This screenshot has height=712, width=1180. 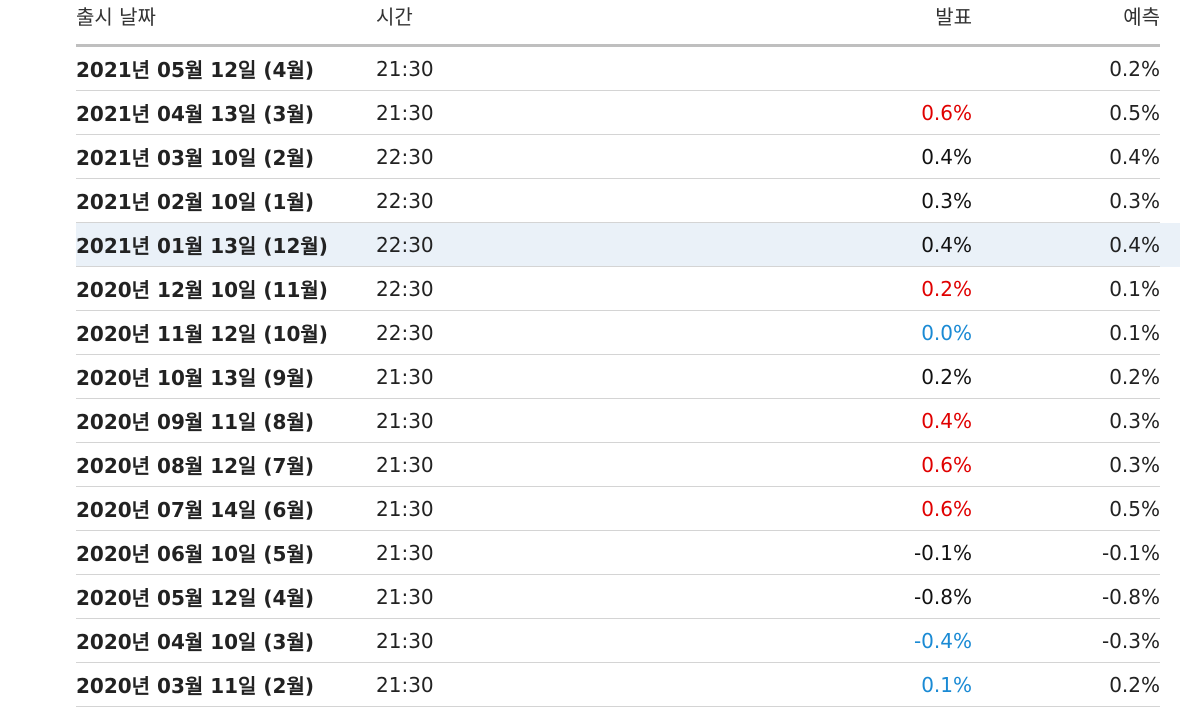 What do you see at coordinates (1066, 596) in the screenshot?
I see `forecast-cell: -0.8%` at bounding box center [1066, 596].